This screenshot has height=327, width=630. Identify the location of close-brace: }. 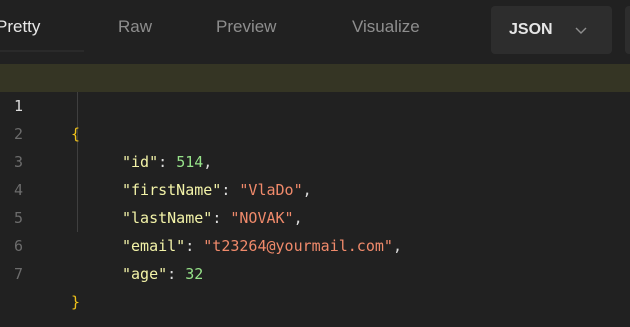
(76, 302).